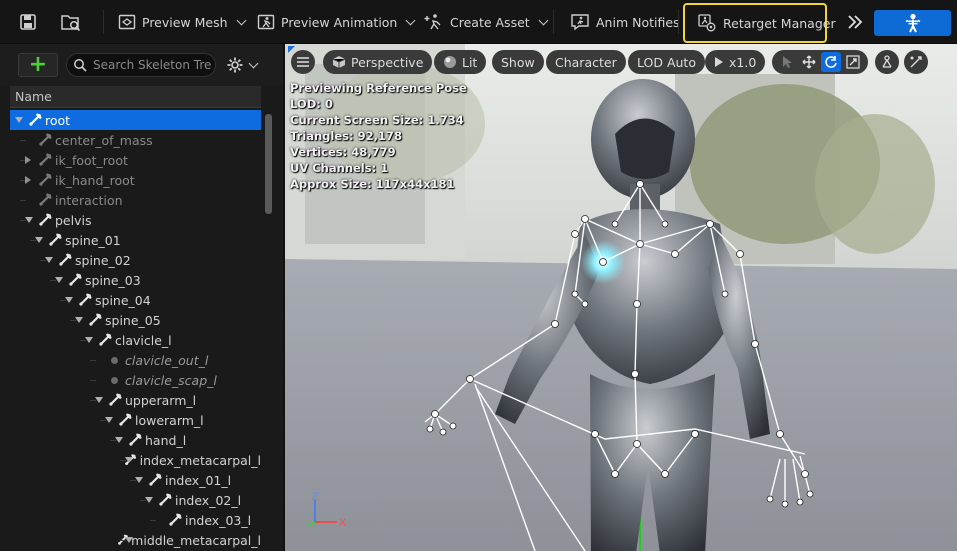 The width and height of the screenshot is (957, 551). What do you see at coordinates (855, 22) in the screenshot?
I see `more-options-button` at bounding box center [855, 22].